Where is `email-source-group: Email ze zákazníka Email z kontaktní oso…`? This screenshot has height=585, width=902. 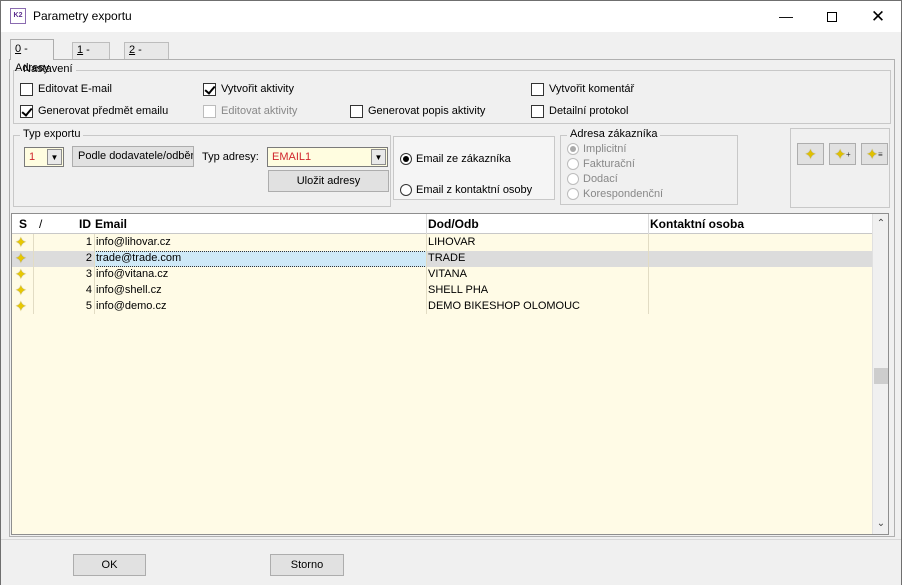 email-source-group: Email ze zákazníka Email z kontaktní oso… is located at coordinates (474, 168).